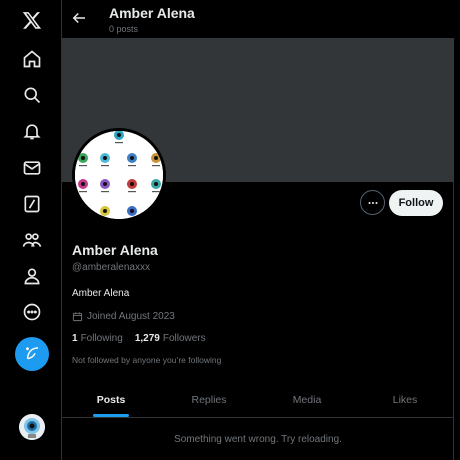 This screenshot has width=460, height=460. I want to click on search-icon, so click(32, 95).